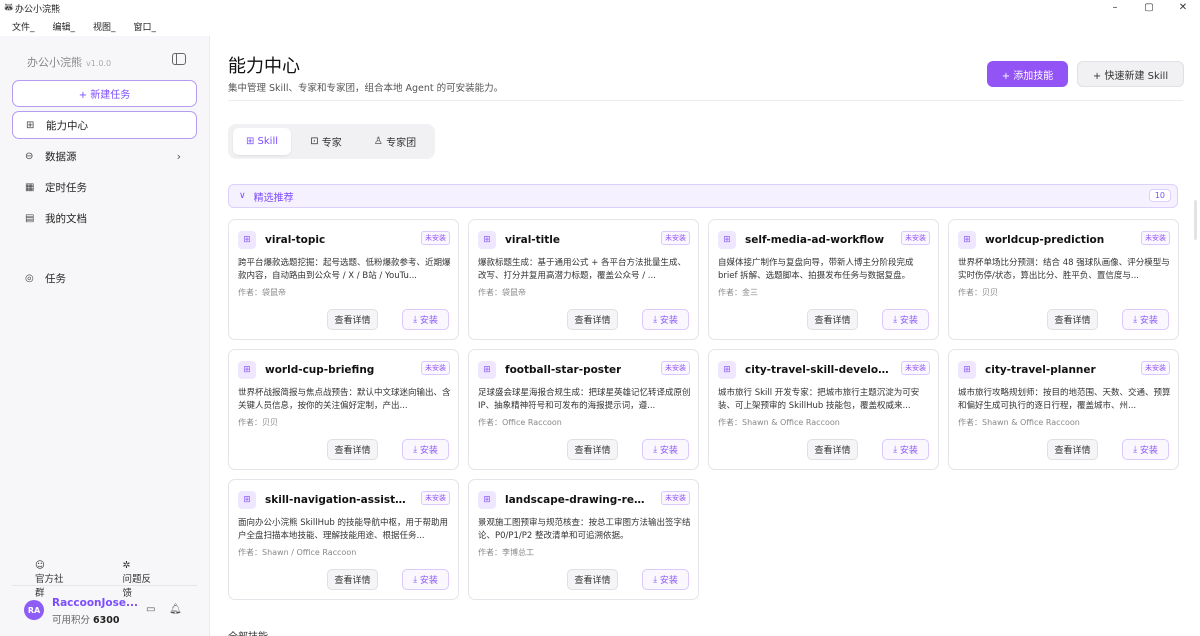 The width and height of the screenshot is (1200, 636). Describe the element at coordinates (337, 500) in the screenshot. I see `card-title: skill-navigation-assistant-sl` at that location.